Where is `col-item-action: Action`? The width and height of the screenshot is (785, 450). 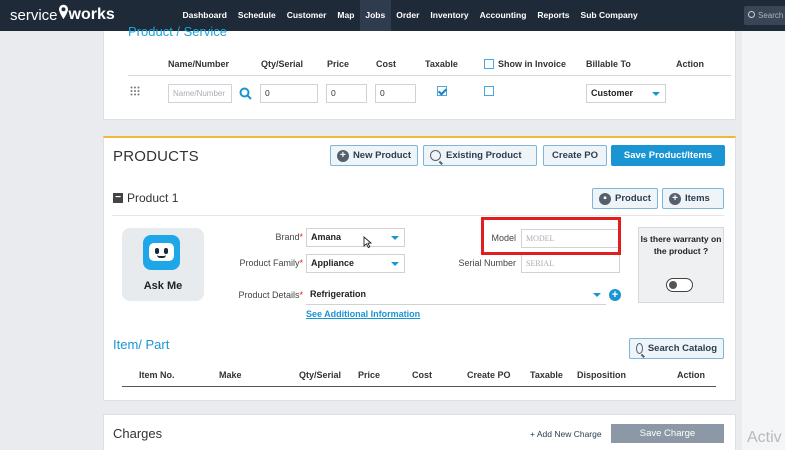
col-item-action: Action is located at coordinates (691, 375).